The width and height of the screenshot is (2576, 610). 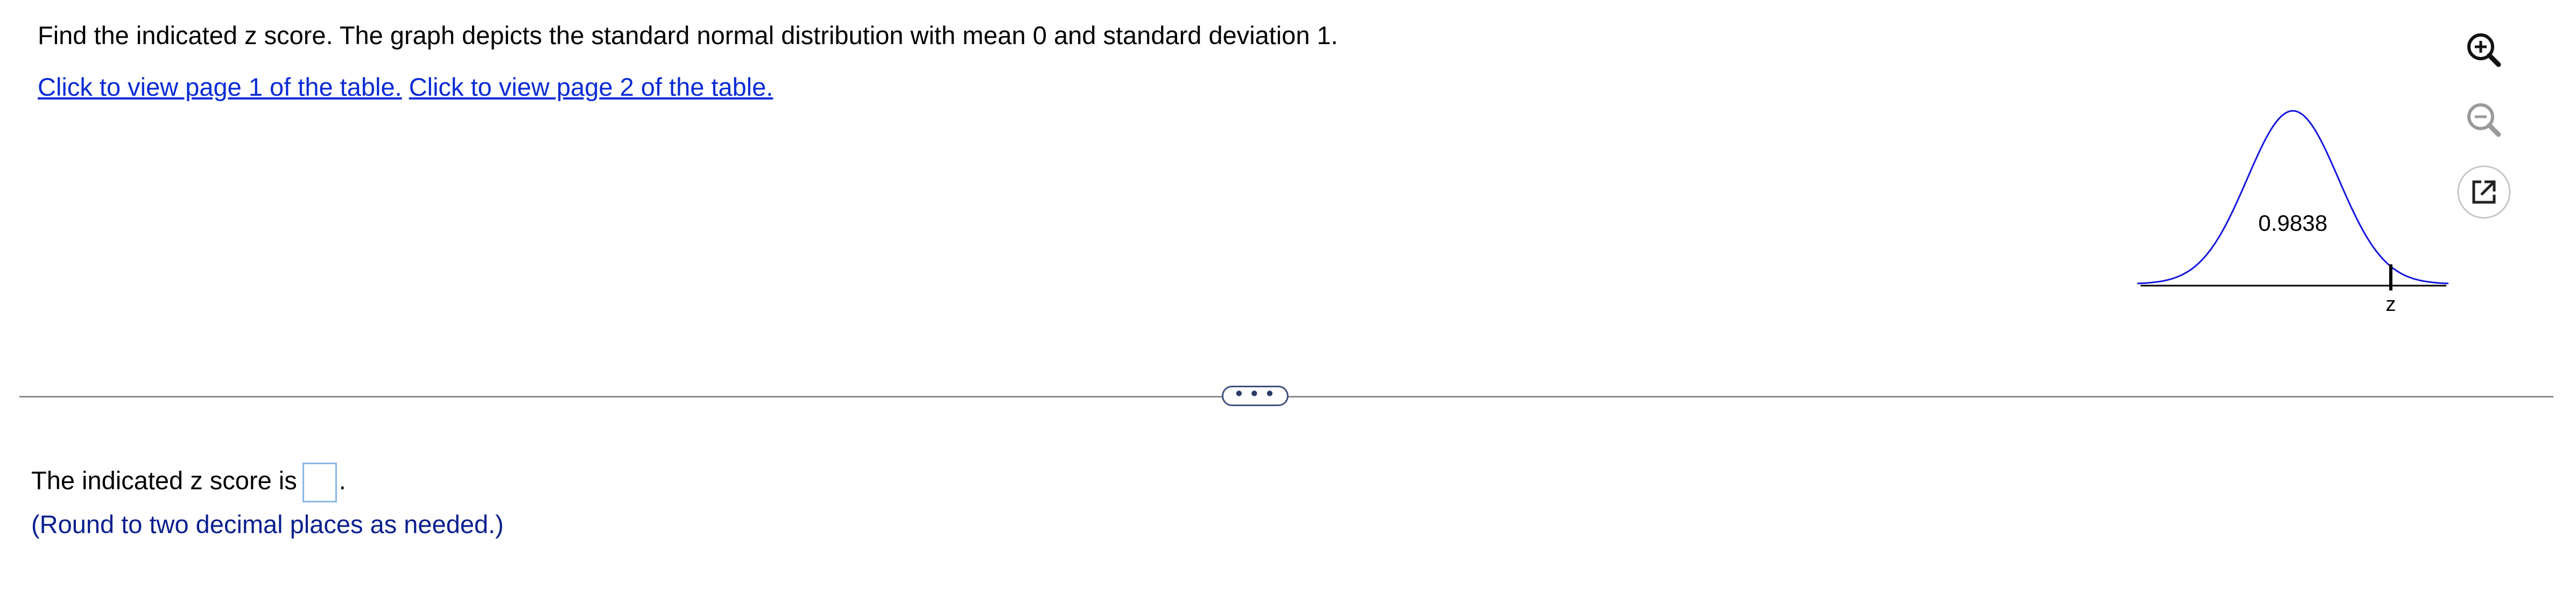 What do you see at coordinates (164, 480) in the screenshot?
I see `answer-prefix: The indicated z score is` at bounding box center [164, 480].